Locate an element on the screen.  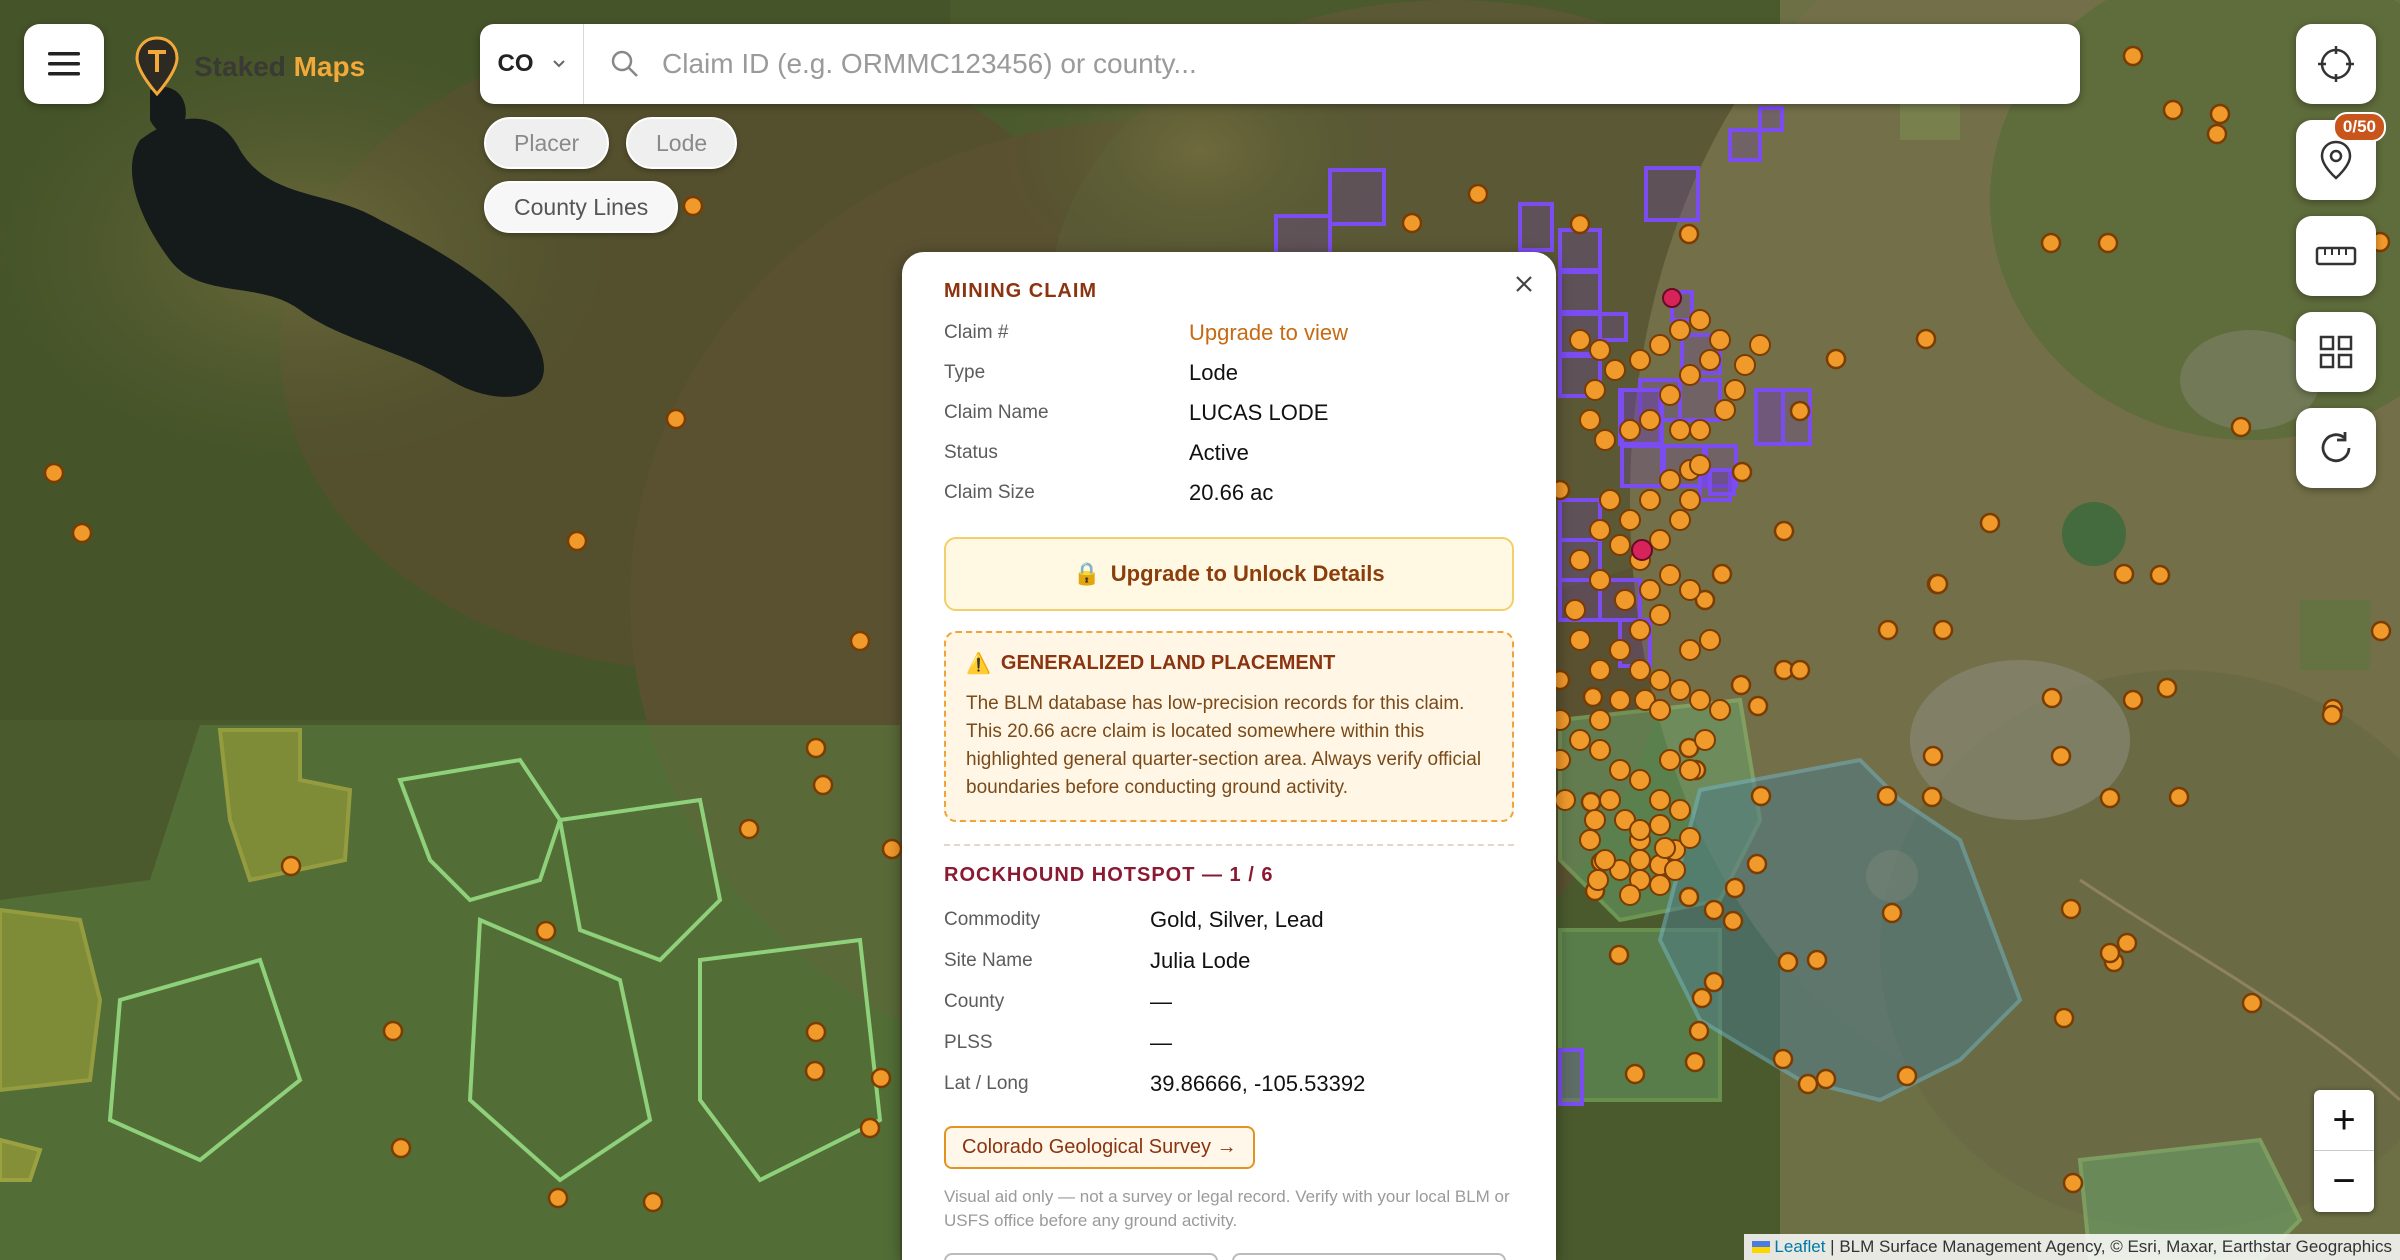
ruler-icon is located at coordinates (2336, 256).